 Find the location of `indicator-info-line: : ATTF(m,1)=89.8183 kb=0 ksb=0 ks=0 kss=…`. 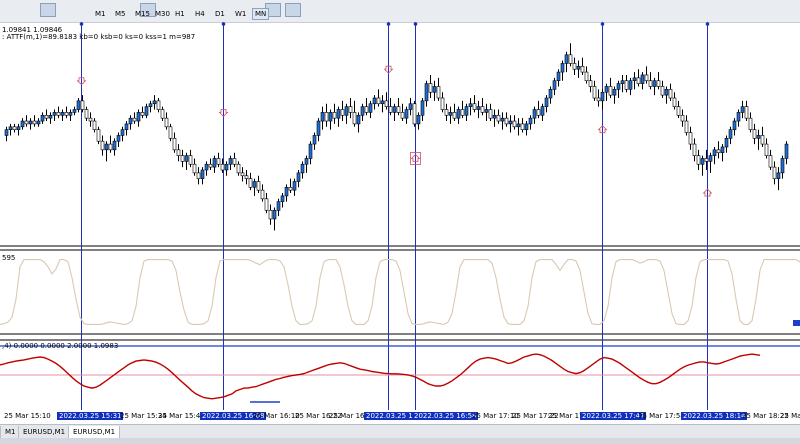

indicator-info-line: : ATTF(m,1)=89.8183 kb=0 ksb=0 ks=0 kss=… is located at coordinates (99, 37).